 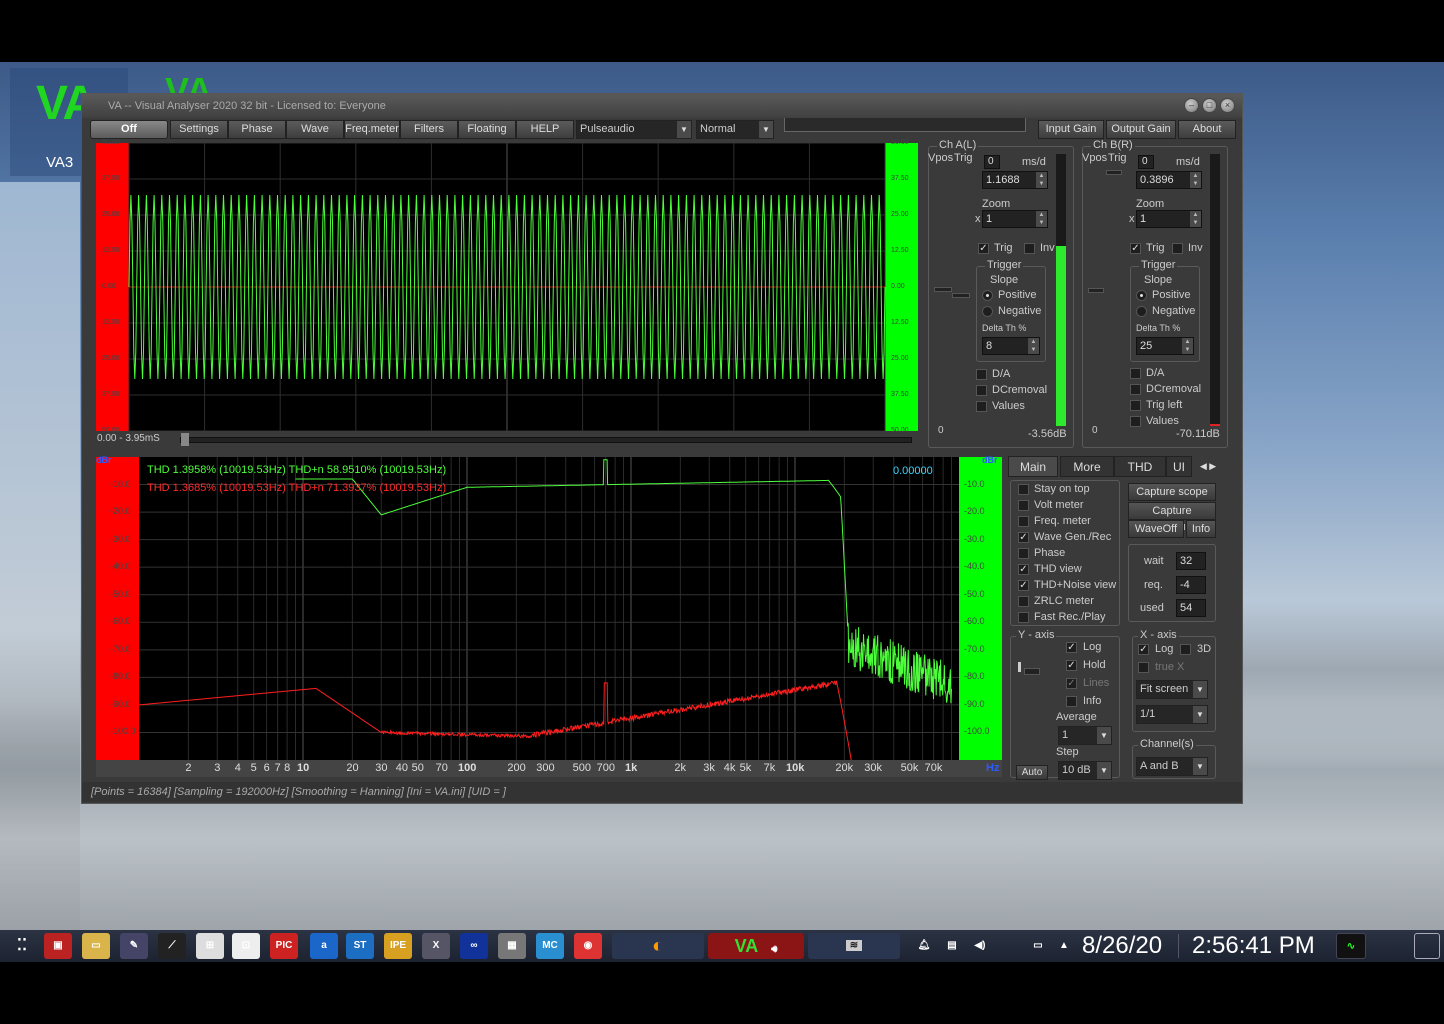 What do you see at coordinates (129, 129) in the screenshot?
I see `off-button: Off` at bounding box center [129, 129].